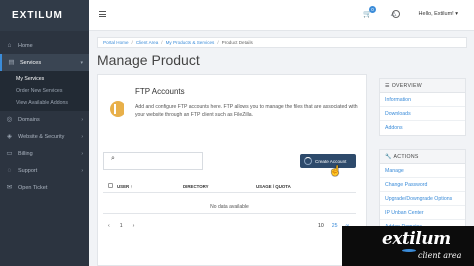 The width and height of the screenshot is (474, 266). What do you see at coordinates (44, 62) in the screenshot?
I see `sidebar-item-services: ▤ Services ▾` at bounding box center [44, 62].